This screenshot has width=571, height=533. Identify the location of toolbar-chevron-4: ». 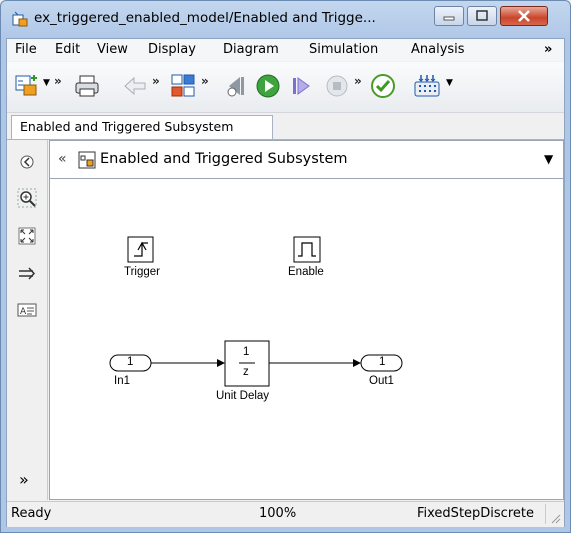
(358, 81).